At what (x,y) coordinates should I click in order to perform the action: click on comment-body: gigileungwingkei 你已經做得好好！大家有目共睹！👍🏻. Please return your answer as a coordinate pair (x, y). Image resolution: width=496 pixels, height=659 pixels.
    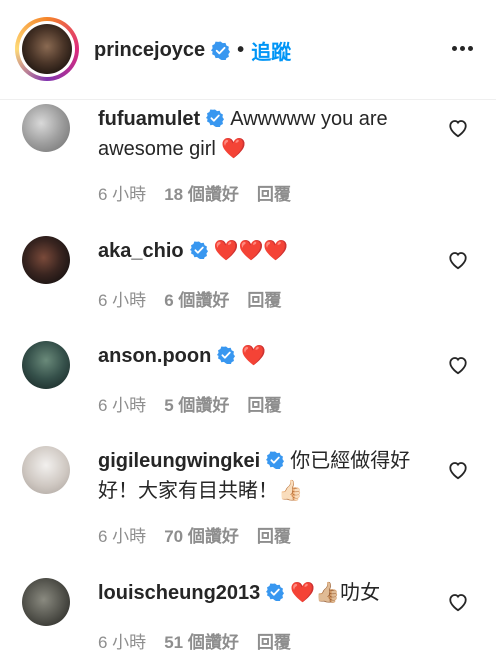
    Looking at the image, I should click on (263, 476).